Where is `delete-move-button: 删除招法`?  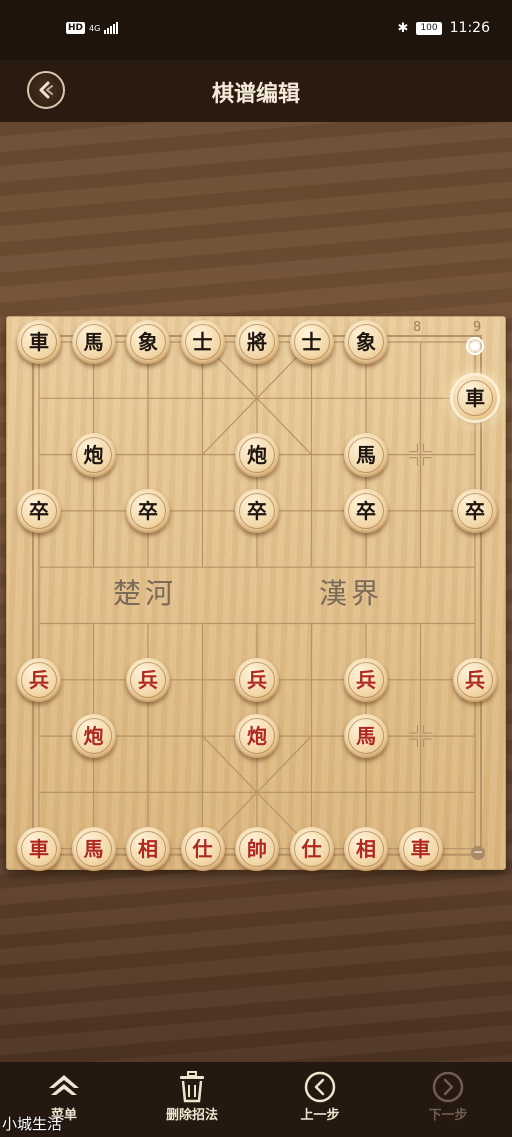
delete-move-button: 删除招法 is located at coordinates (192, 1101).